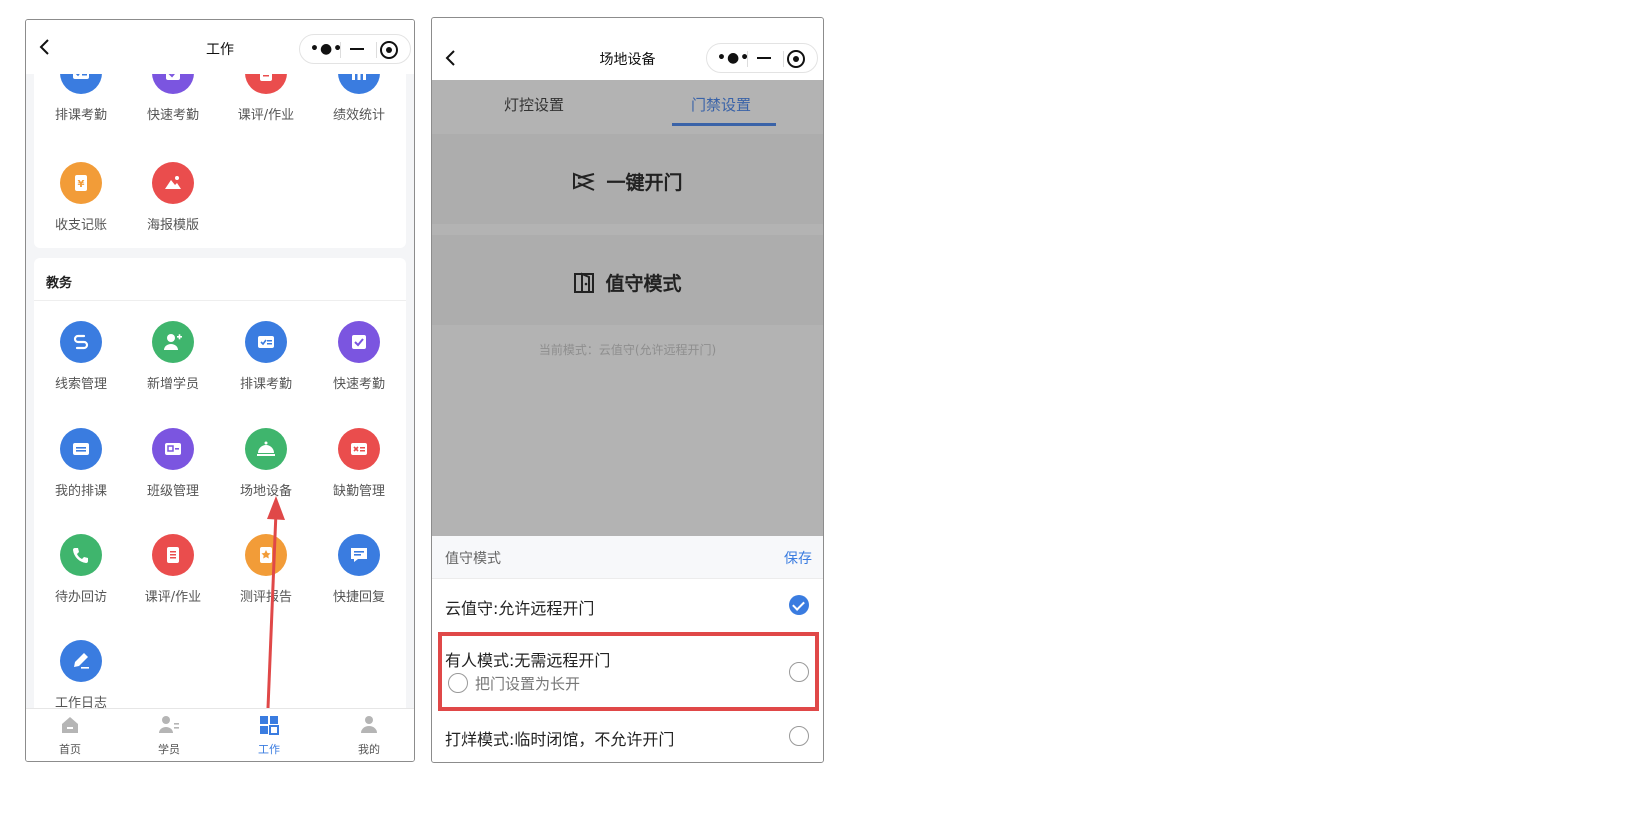  I want to click on yuan-icon: ¥, so click(81, 183).